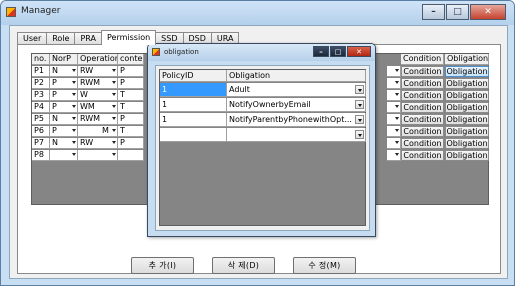 The image size is (515, 286). What do you see at coordinates (162, 265) in the screenshot?
I see `add-button: 추 가(I)` at bounding box center [162, 265].